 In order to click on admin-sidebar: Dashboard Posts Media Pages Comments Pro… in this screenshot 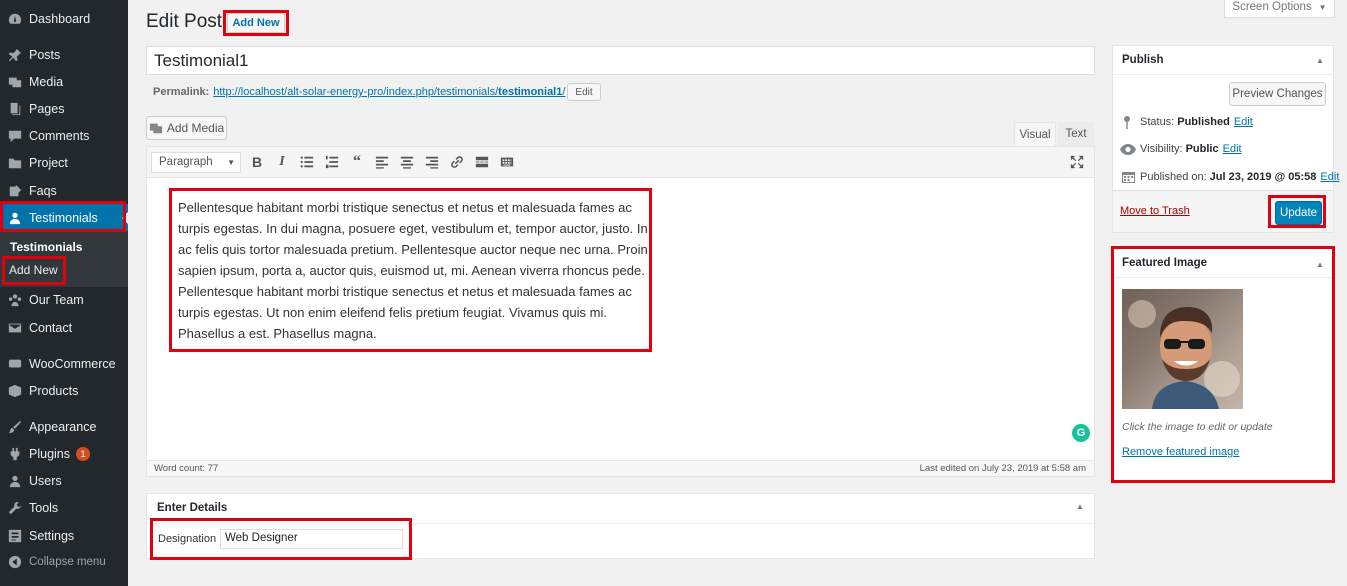, I will do `click(64, 293)`.